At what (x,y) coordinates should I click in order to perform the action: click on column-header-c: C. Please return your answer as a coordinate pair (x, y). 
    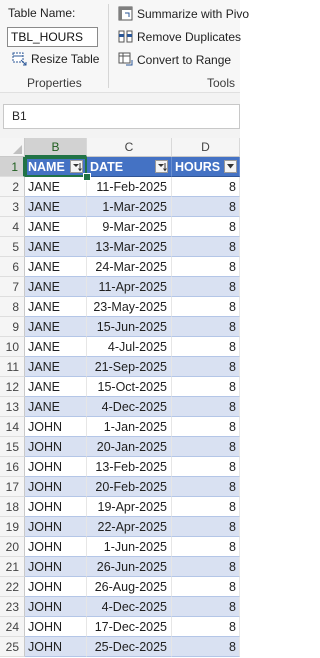
    Looking at the image, I should click on (129, 147).